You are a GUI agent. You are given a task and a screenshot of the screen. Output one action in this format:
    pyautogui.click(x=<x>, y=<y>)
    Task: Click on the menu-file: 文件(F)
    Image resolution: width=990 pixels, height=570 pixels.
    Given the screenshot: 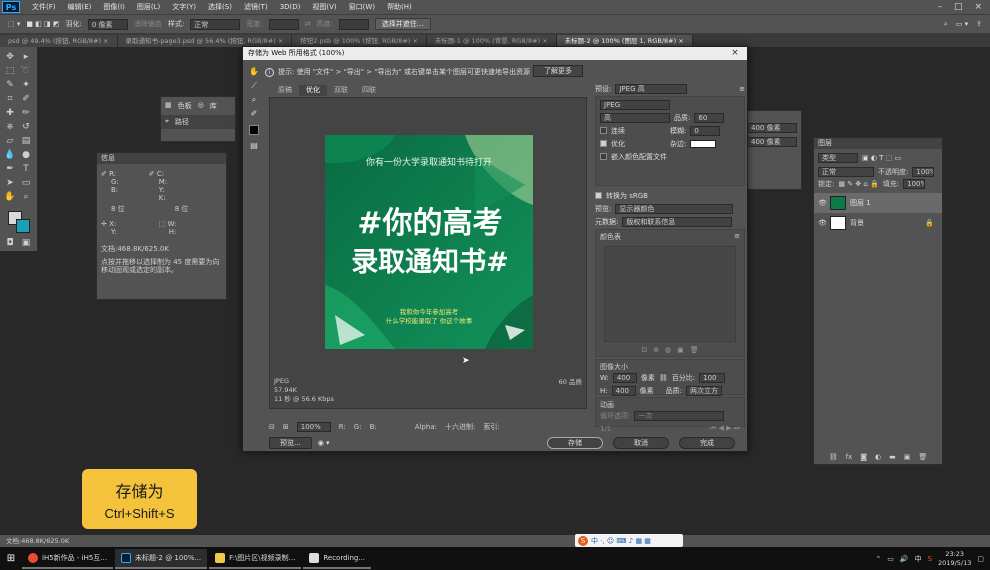 What is the action you would take?
    pyautogui.click(x=44, y=7)
    